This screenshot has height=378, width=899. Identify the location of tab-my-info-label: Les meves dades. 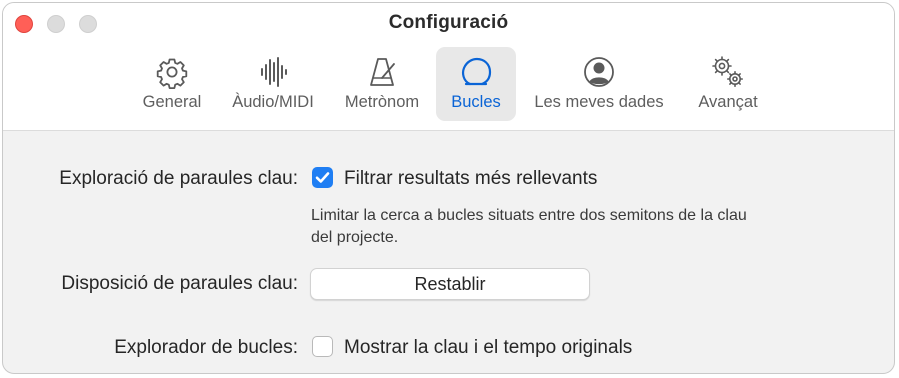
(599, 102).